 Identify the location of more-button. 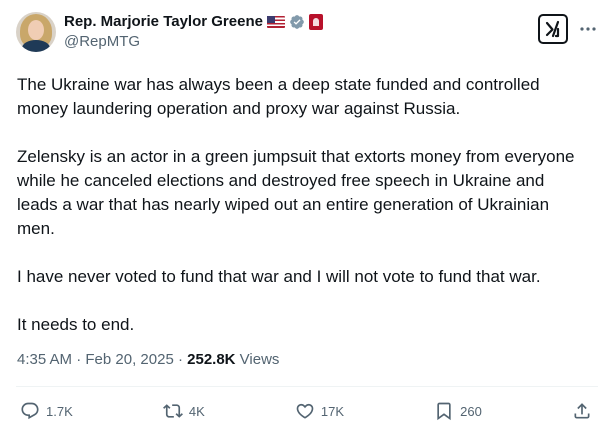
(588, 29).